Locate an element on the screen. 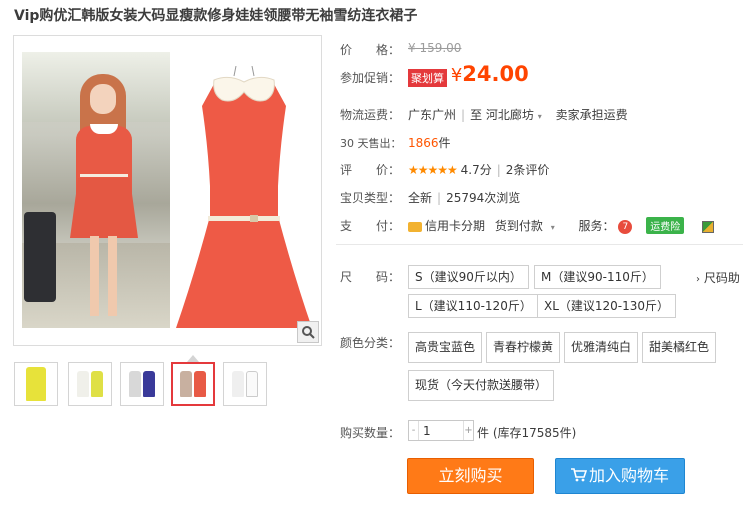 This screenshot has height=506, width=743. quantity-input is located at coordinates (440, 430).